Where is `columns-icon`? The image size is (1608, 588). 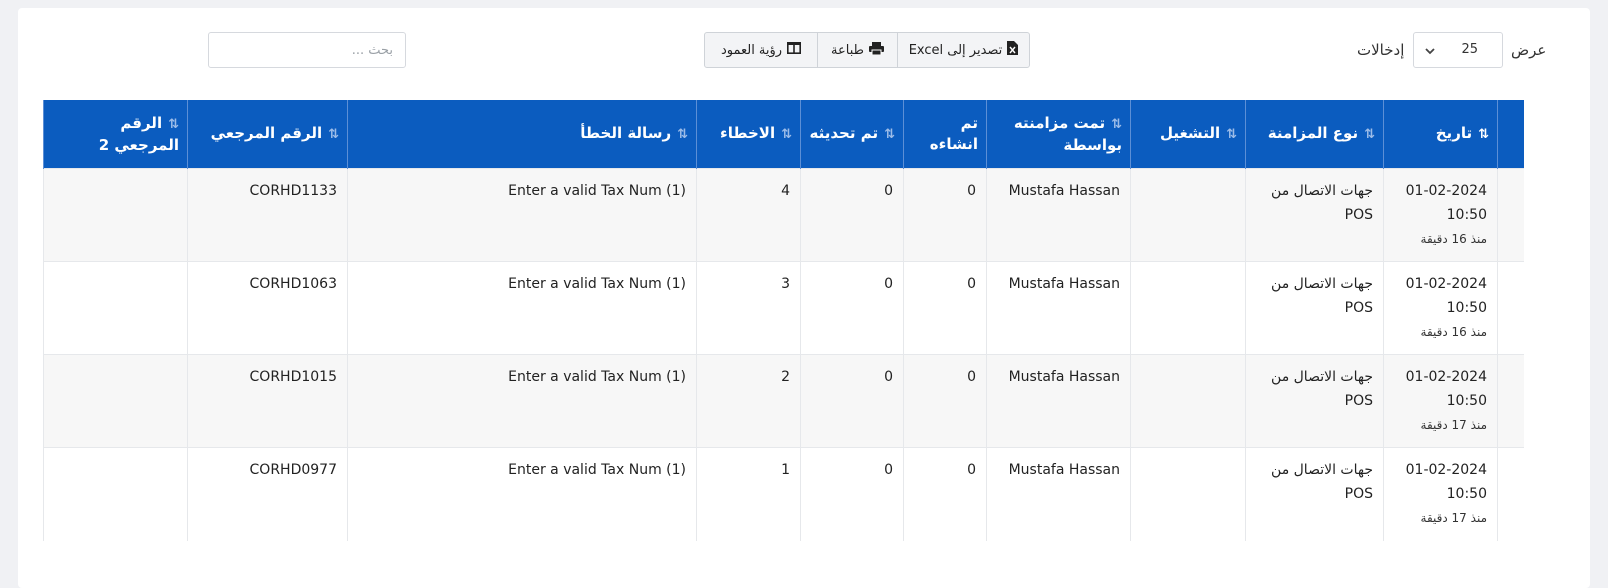 columns-icon is located at coordinates (794, 50).